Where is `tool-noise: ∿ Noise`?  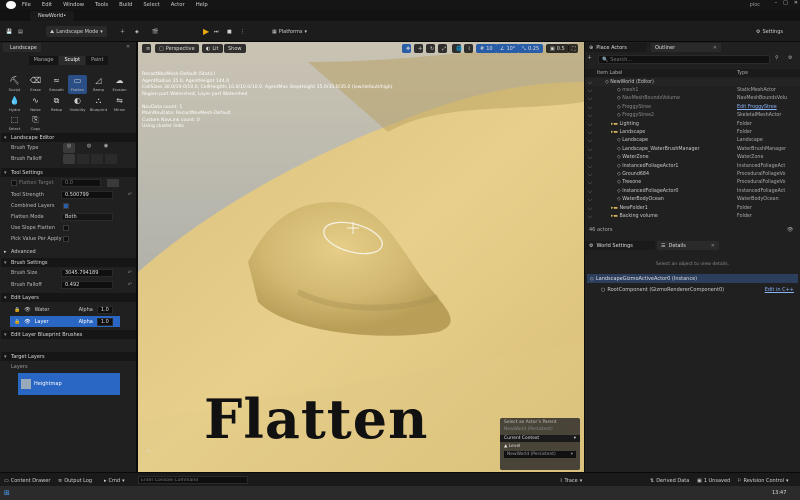
tool-noise: ∿ Noise is located at coordinates (35, 104).